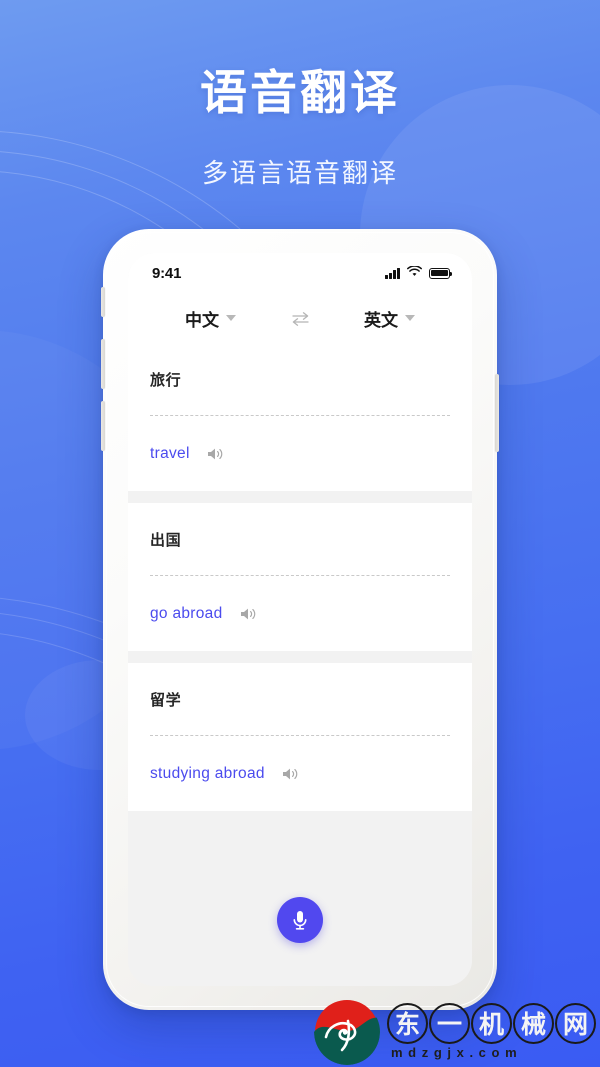  Describe the element at coordinates (407, 1023) in the screenshot. I see `watermark-char: 东` at that location.